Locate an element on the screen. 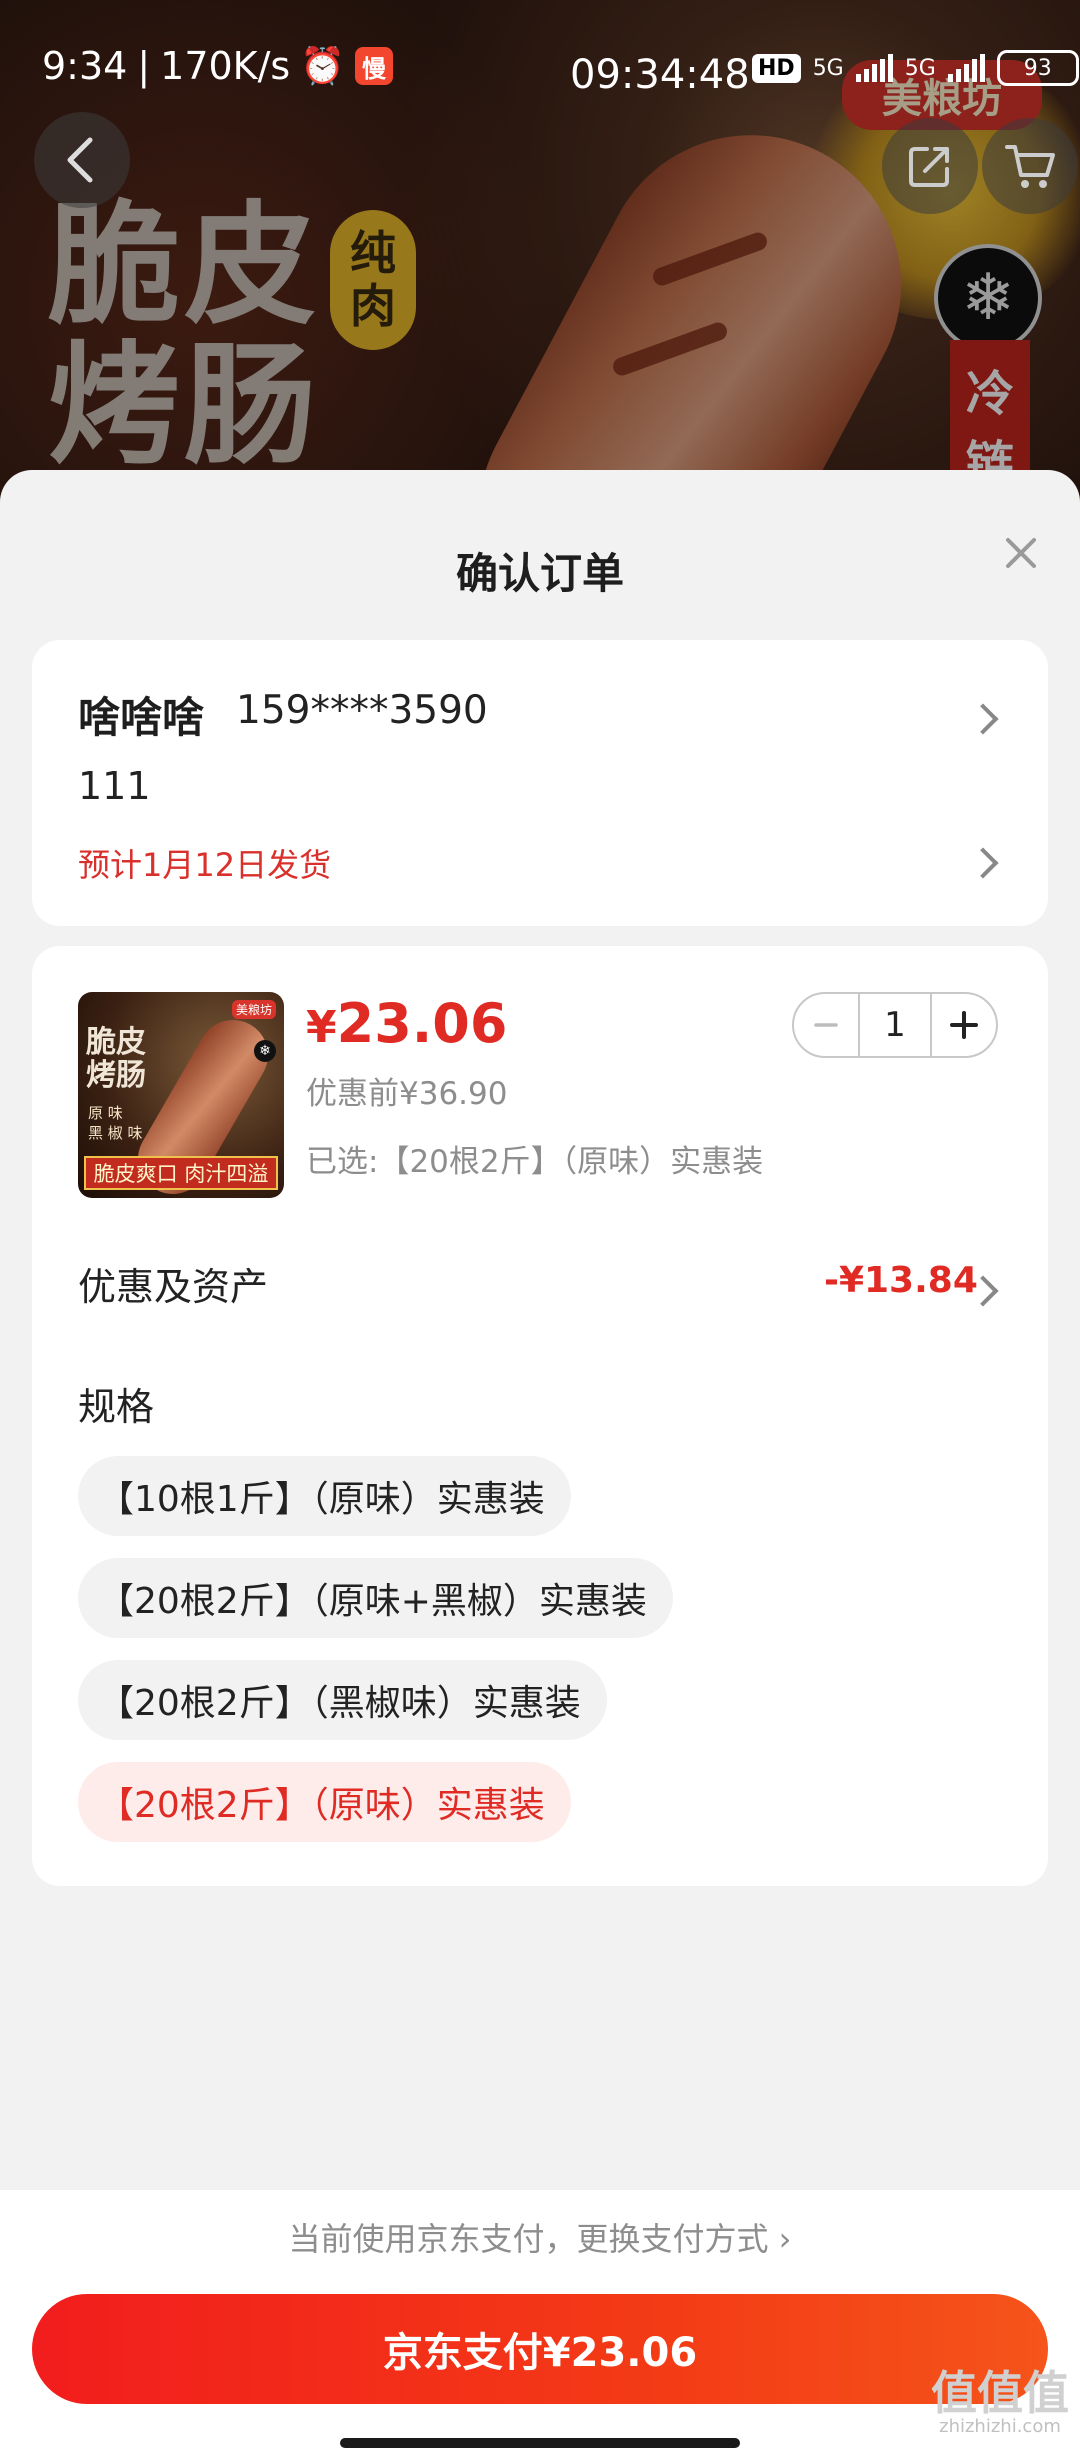 The width and height of the screenshot is (1080, 2460). cart-button is located at coordinates (1030, 166).